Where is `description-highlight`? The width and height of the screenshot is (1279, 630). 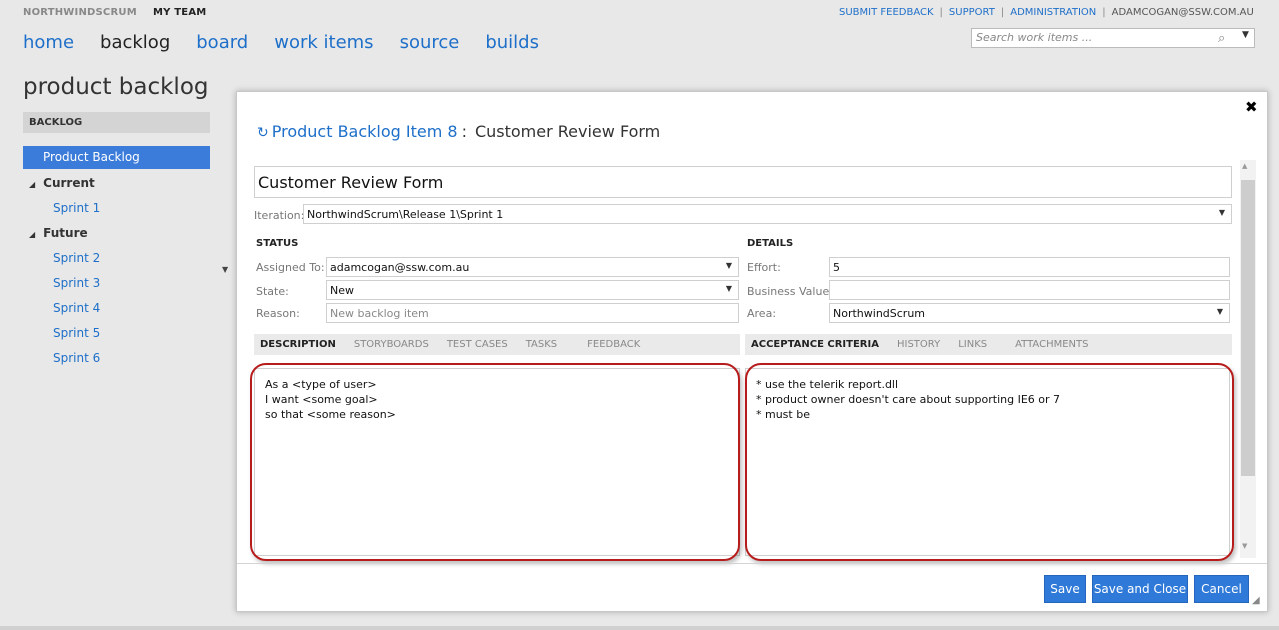 description-highlight is located at coordinates (495, 462).